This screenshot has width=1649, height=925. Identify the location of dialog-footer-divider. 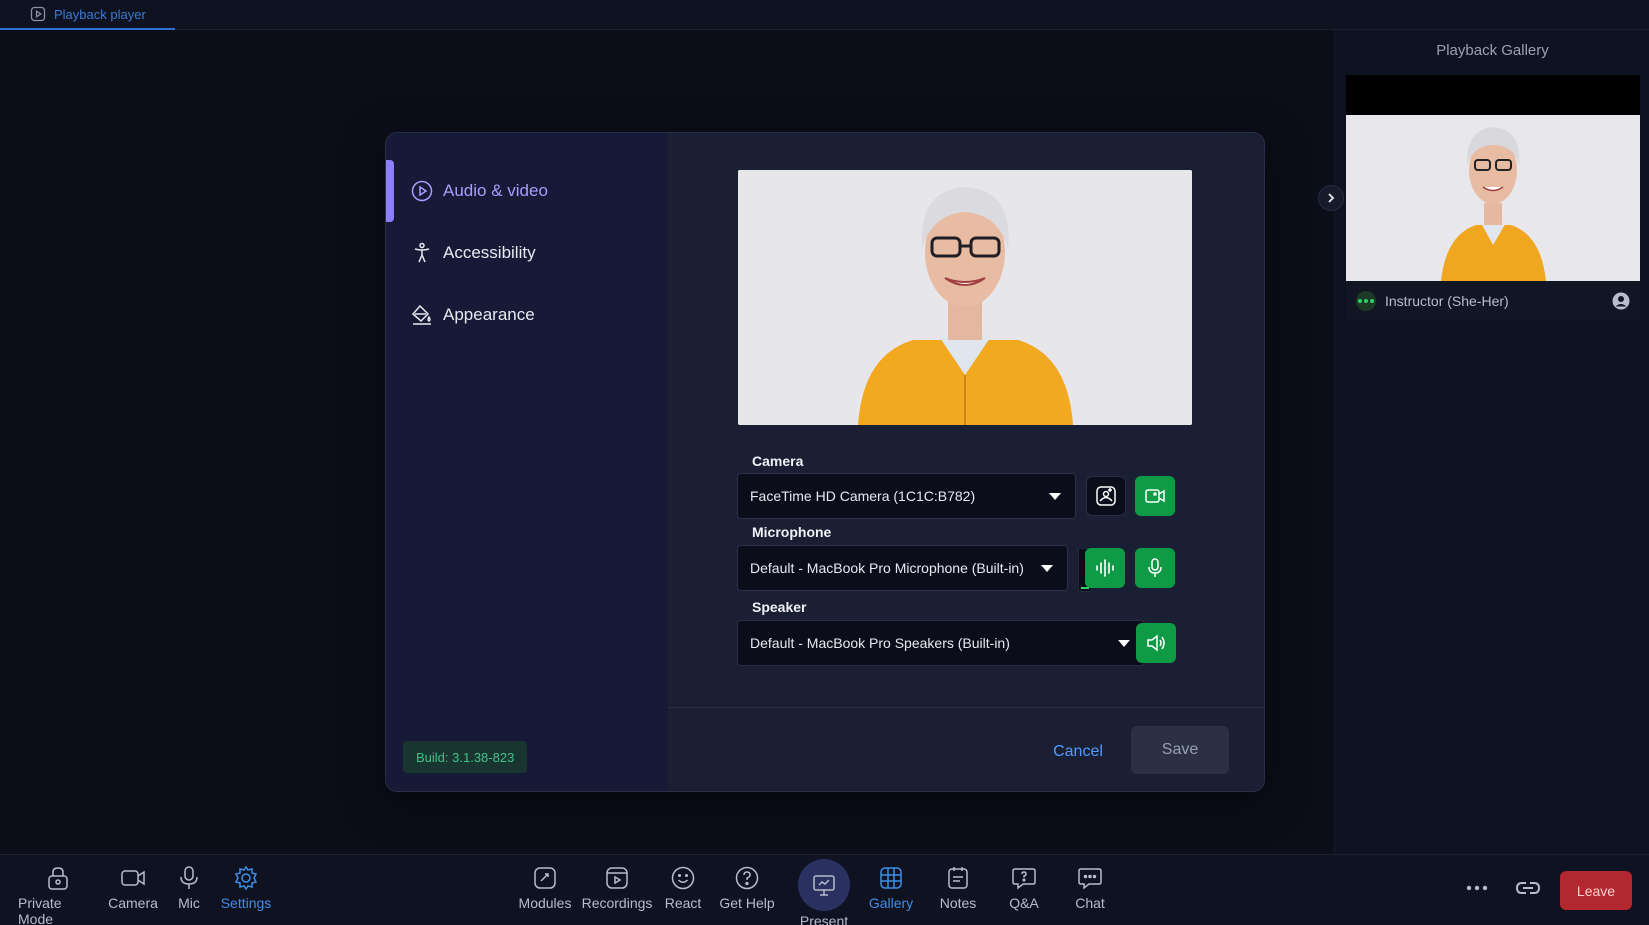
(966, 707).